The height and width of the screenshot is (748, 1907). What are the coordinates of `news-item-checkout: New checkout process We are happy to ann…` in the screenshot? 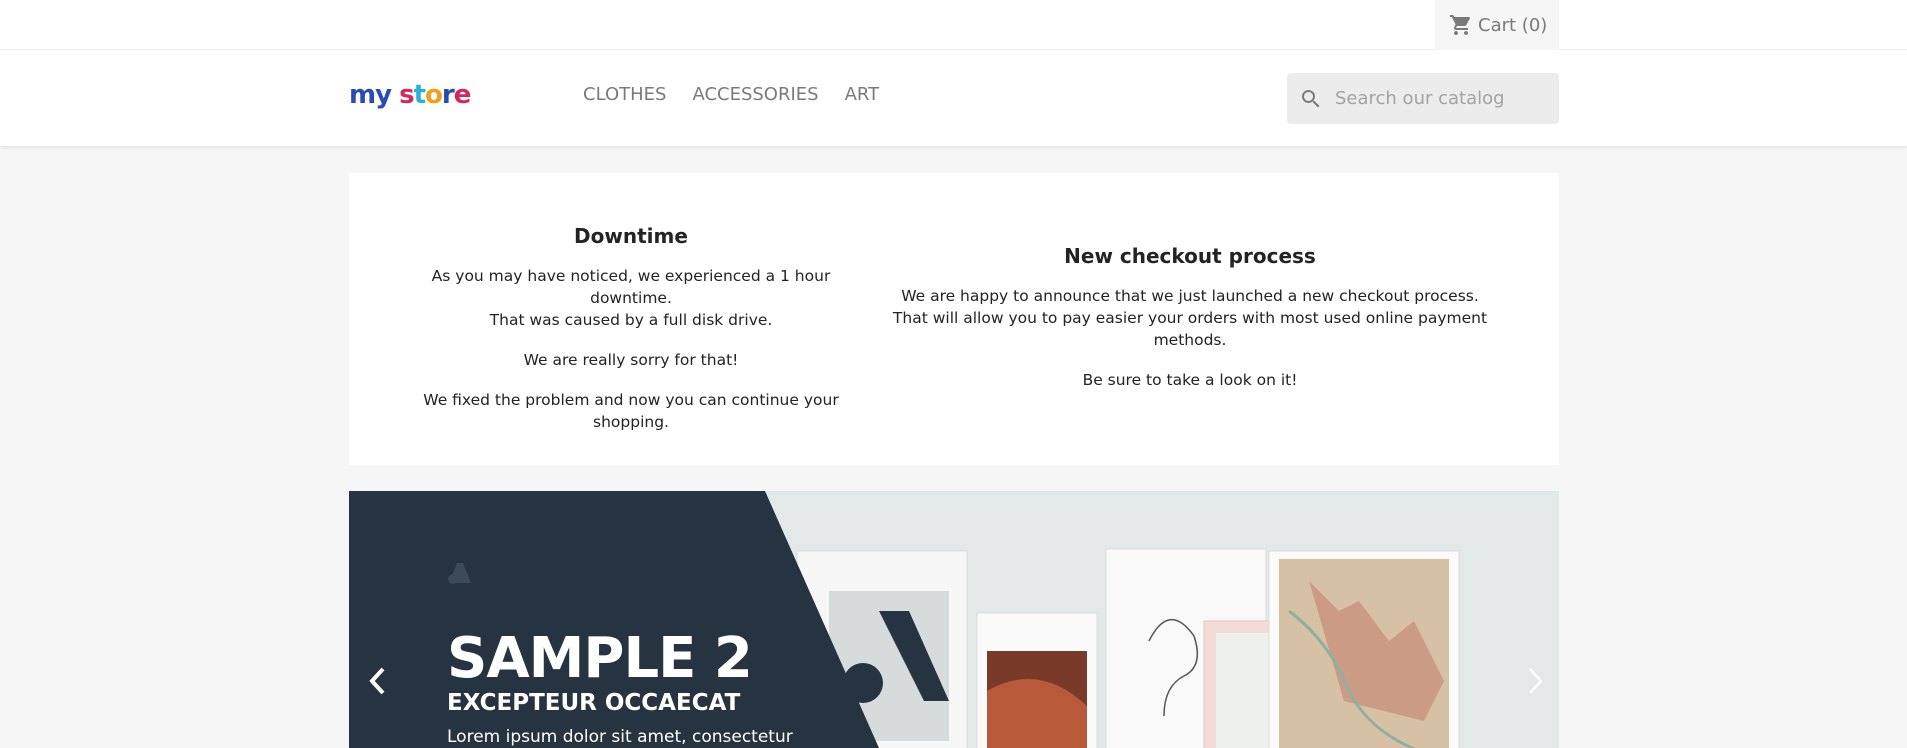 It's located at (1190, 327).